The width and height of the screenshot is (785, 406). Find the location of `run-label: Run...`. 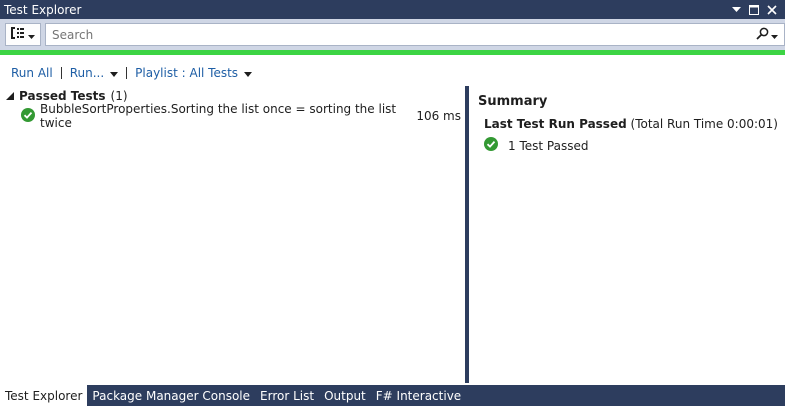

run-label: Run... is located at coordinates (87, 73).